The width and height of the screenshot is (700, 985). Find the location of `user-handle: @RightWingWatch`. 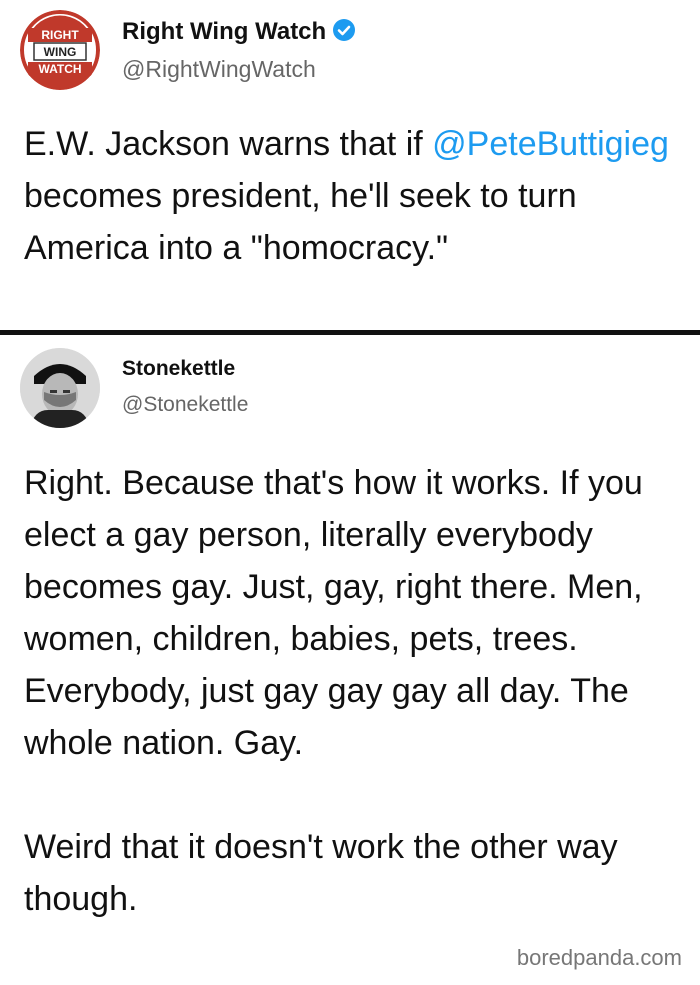

user-handle: @RightWingWatch is located at coordinates (219, 69).